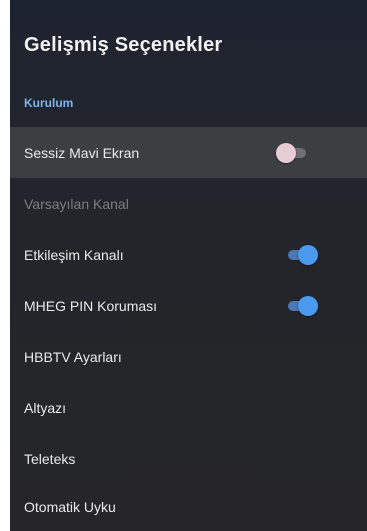  Describe the element at coordinates (188, 305) in the screenshot. I see `menu-item-mheg-pin-korumasi: MHEG PIN Koruması` at that location.